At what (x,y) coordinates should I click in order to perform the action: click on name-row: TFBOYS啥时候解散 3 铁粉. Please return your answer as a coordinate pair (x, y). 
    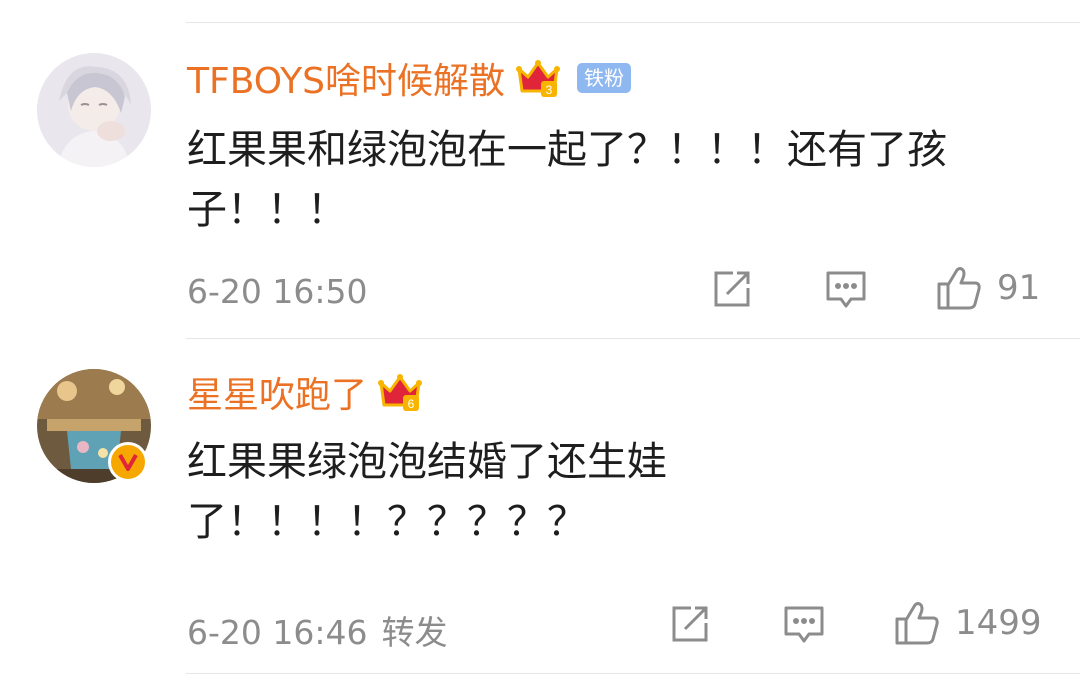
    Looking at the image, I should click on (409, 78).